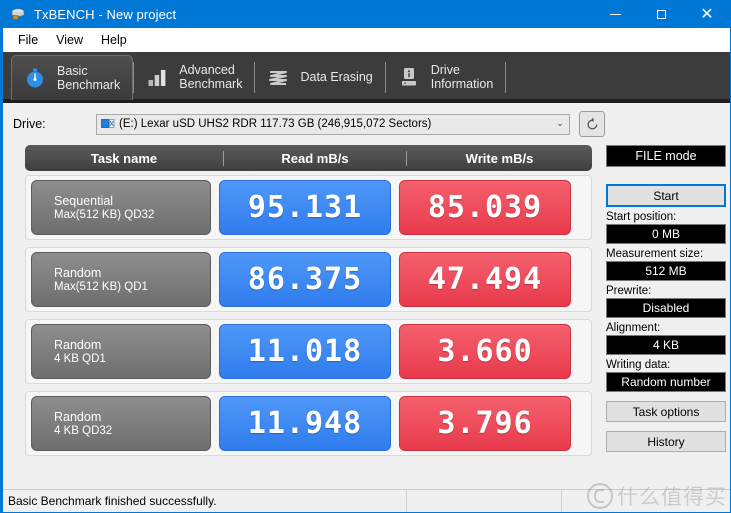  I want to click on write-value: 85.039, so click(485, 207).